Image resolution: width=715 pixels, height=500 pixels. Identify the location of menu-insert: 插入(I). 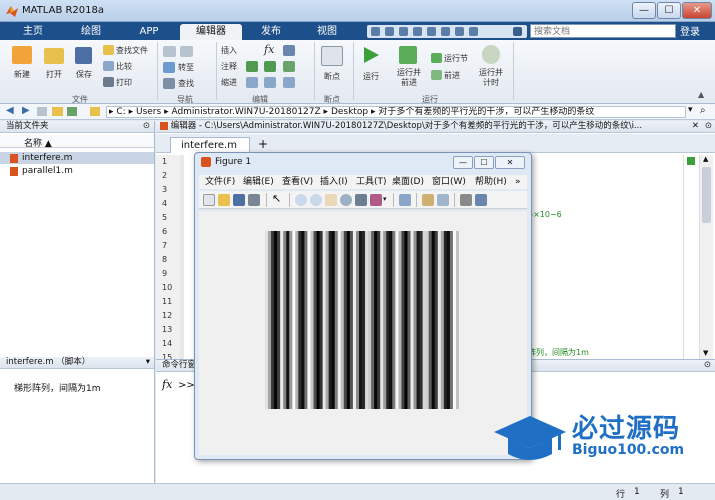
(334, 182).